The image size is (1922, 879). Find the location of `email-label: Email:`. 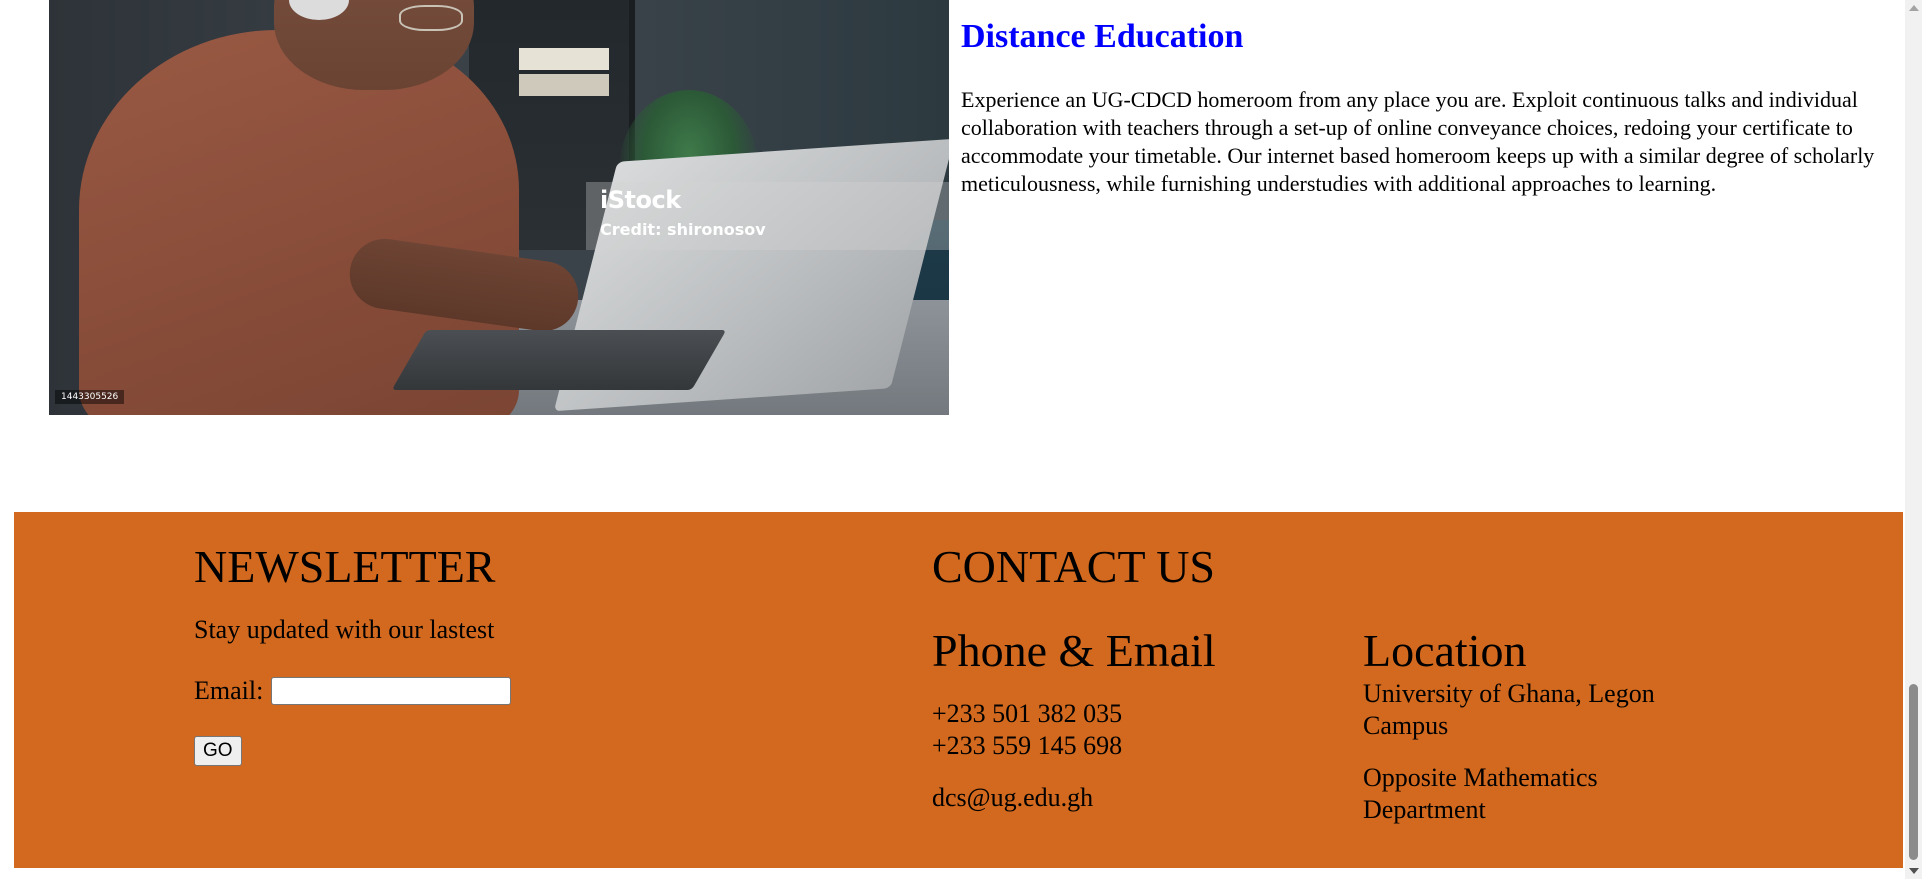

email-label: Email: is located at coordinates (229, 690).